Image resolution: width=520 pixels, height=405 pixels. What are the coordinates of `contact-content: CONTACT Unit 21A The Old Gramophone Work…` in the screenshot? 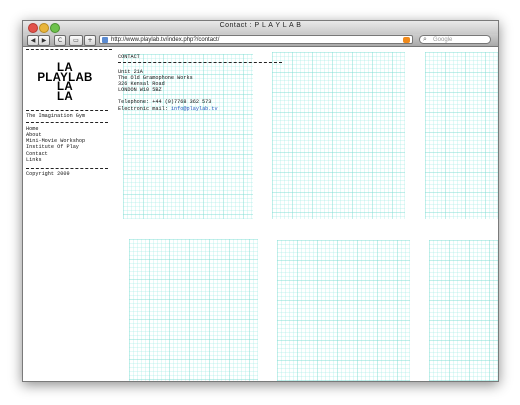 It's located at (218, 83).